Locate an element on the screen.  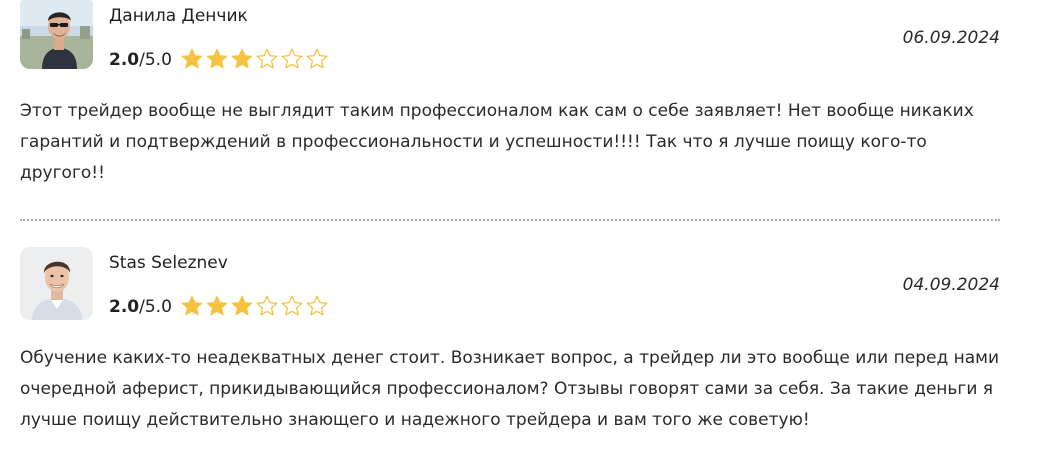
review-divider is located at coordinates (510, 220).